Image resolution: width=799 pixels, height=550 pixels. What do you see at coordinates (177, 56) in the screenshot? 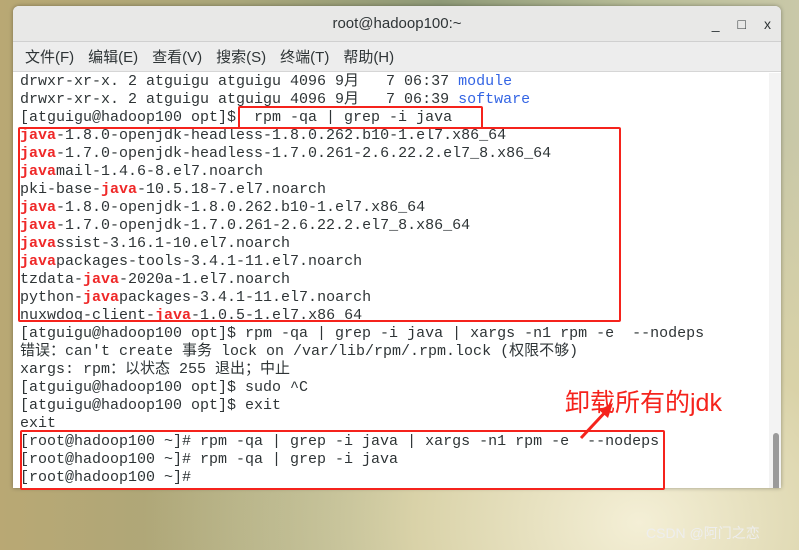
I see `menu-view: 查看(V)` at bounding box center [177, 56].